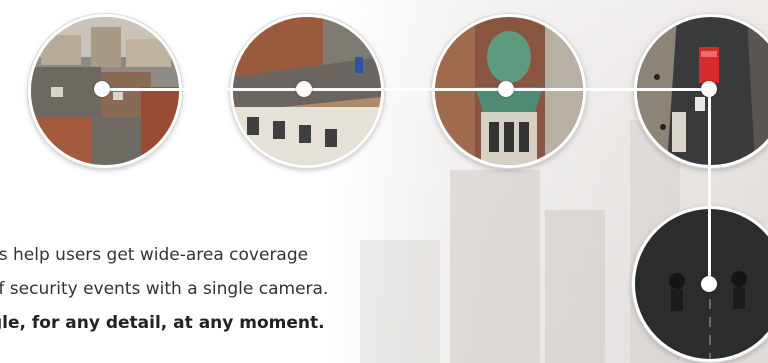 The width and height of the screenshot is (768, 363). What do you see at coordinates (154, 255) in the screenshot?
I see `description-line-1: ns help users get wide-area coverage` at bounding box center [154, 255].